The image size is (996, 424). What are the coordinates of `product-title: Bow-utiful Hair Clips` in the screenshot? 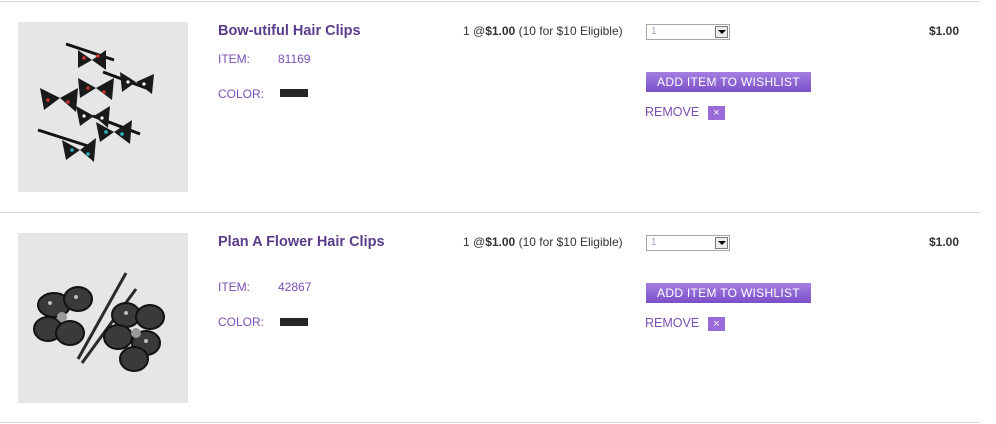 It's located at (303, 31).